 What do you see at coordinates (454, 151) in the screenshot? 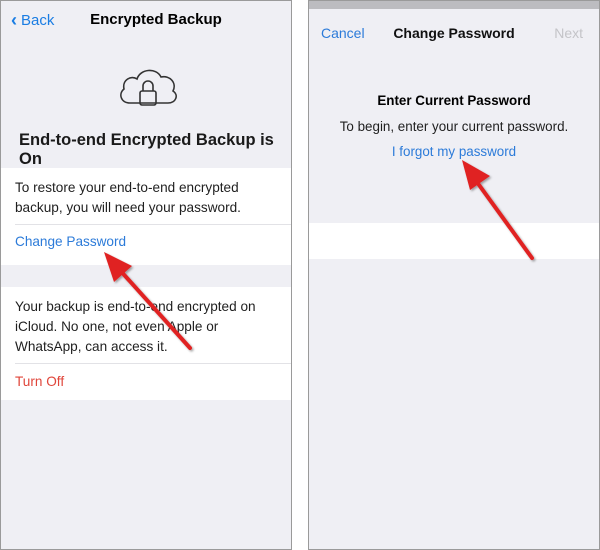
I see `forgot-password-link: I forgot my password` at bounding box center [454, 151].